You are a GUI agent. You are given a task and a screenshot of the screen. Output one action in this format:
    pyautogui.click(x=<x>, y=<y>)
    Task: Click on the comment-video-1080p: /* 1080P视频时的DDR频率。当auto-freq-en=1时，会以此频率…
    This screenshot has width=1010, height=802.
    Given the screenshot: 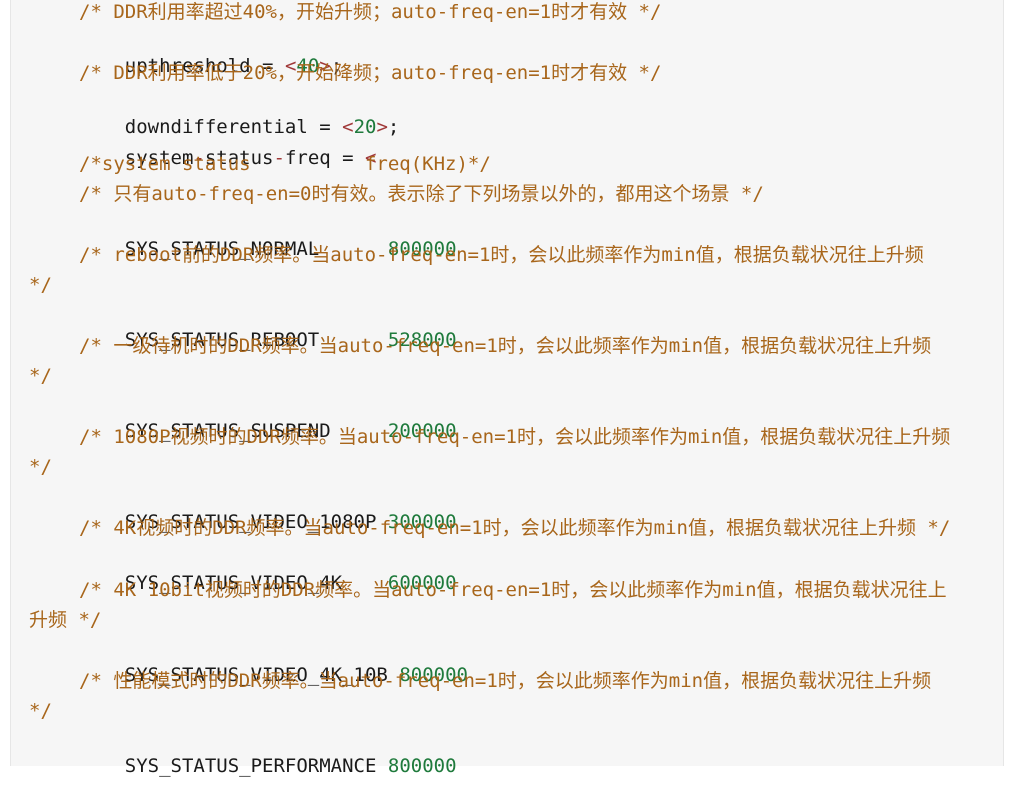 What is the action you would take?
    pyautogui.click(x=515, y=437)
    